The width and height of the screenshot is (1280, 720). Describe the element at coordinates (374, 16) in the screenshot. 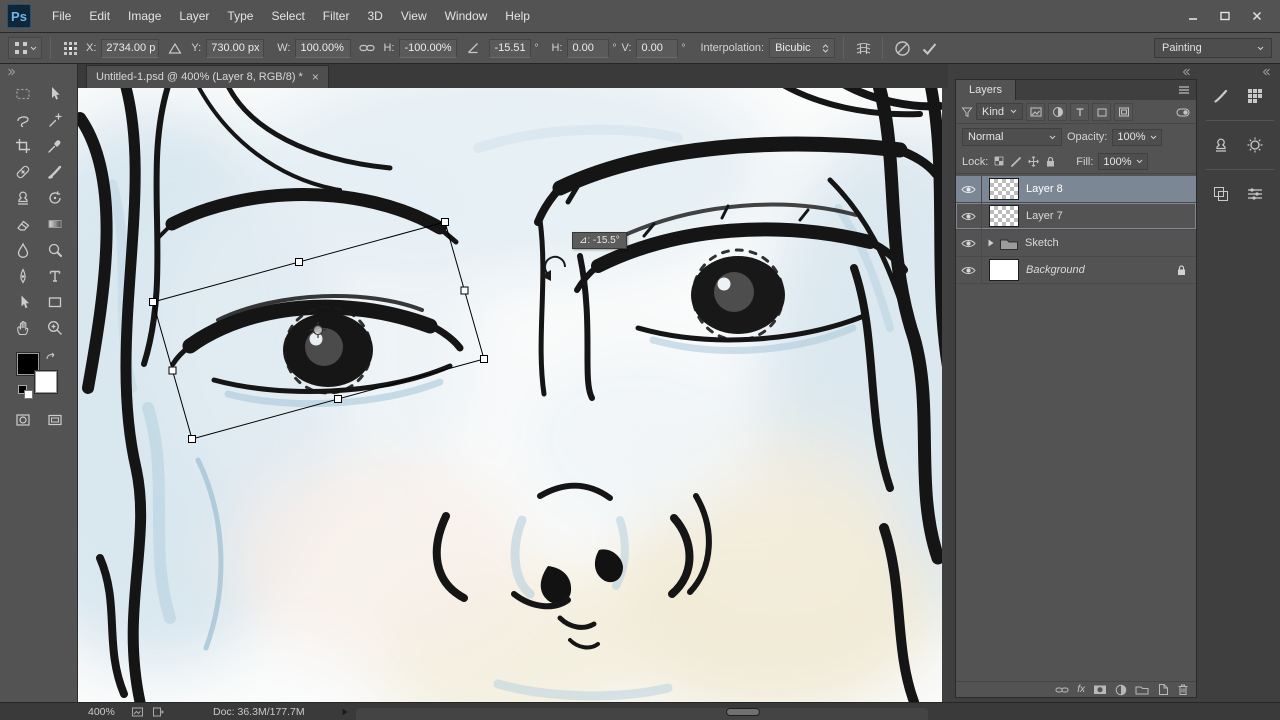

I see `menu-3d: 3D` at that location.